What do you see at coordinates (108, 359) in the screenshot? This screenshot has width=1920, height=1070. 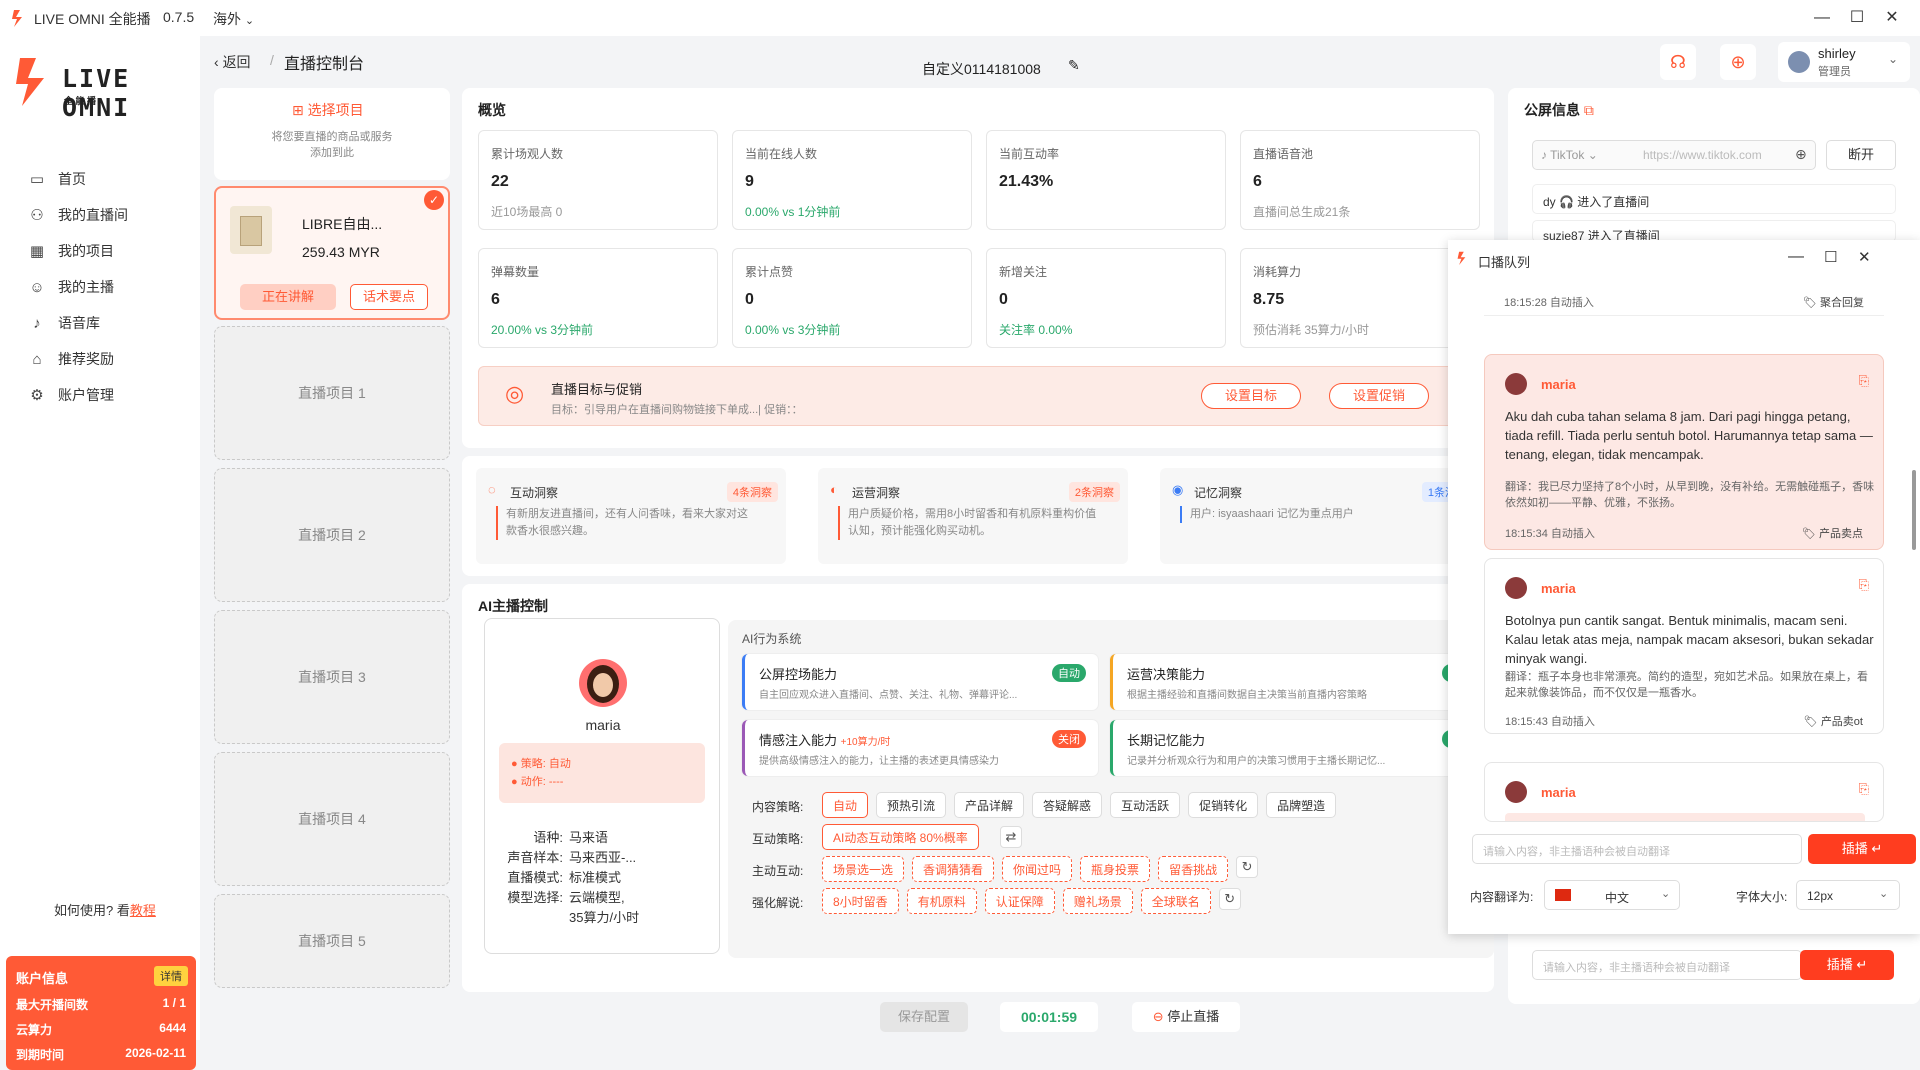 I see `nav-item: ⌂ 推荐奖励` at bounding box center [108, 359].